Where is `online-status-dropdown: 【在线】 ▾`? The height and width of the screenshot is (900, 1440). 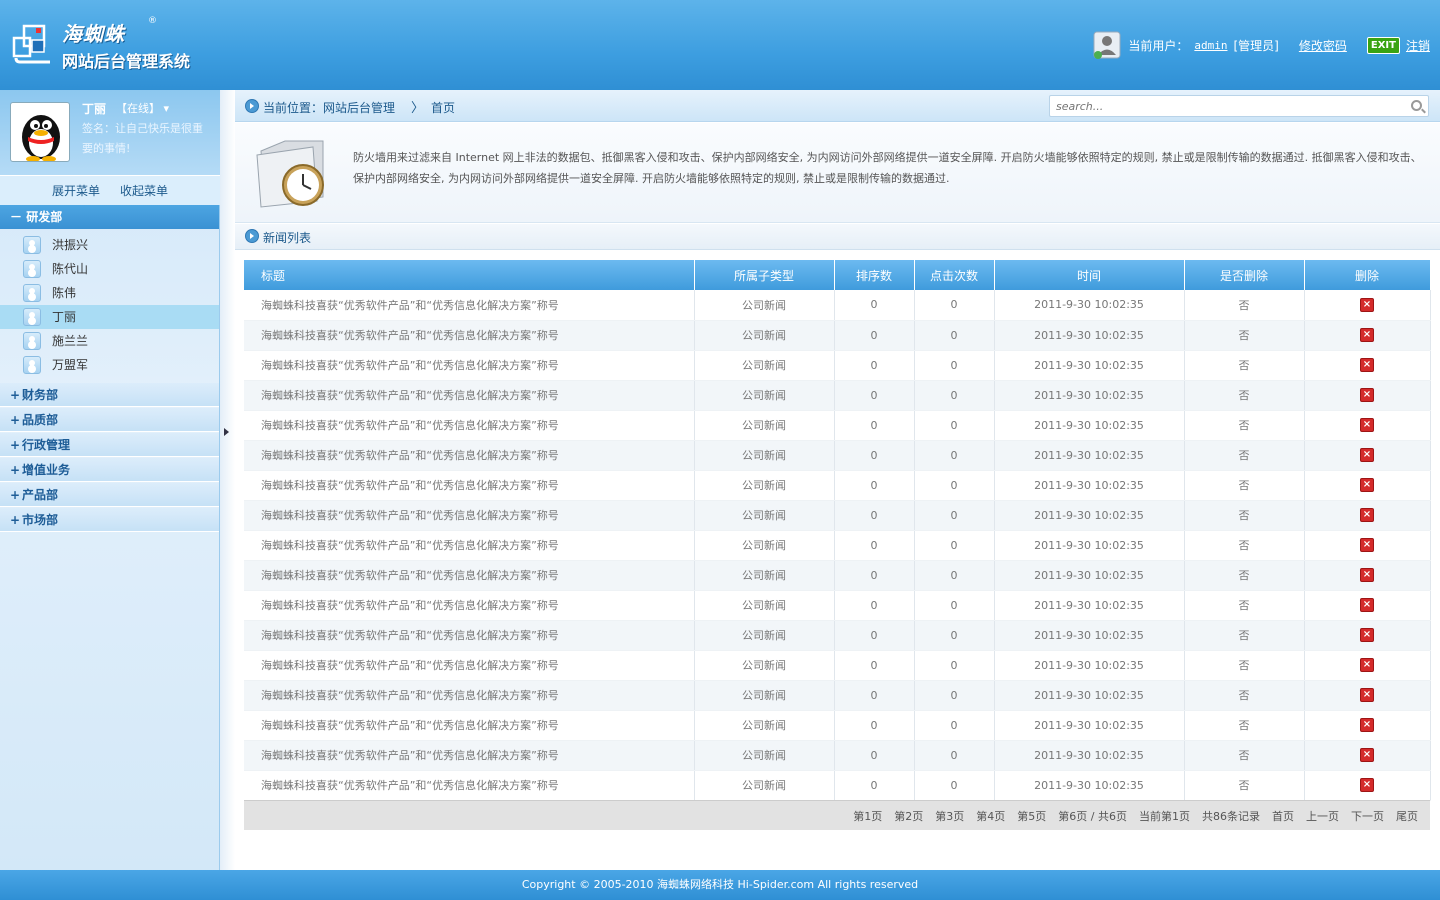
online-status-dropdown: 【在线】 ▾ is located at coordinates (142, 108).